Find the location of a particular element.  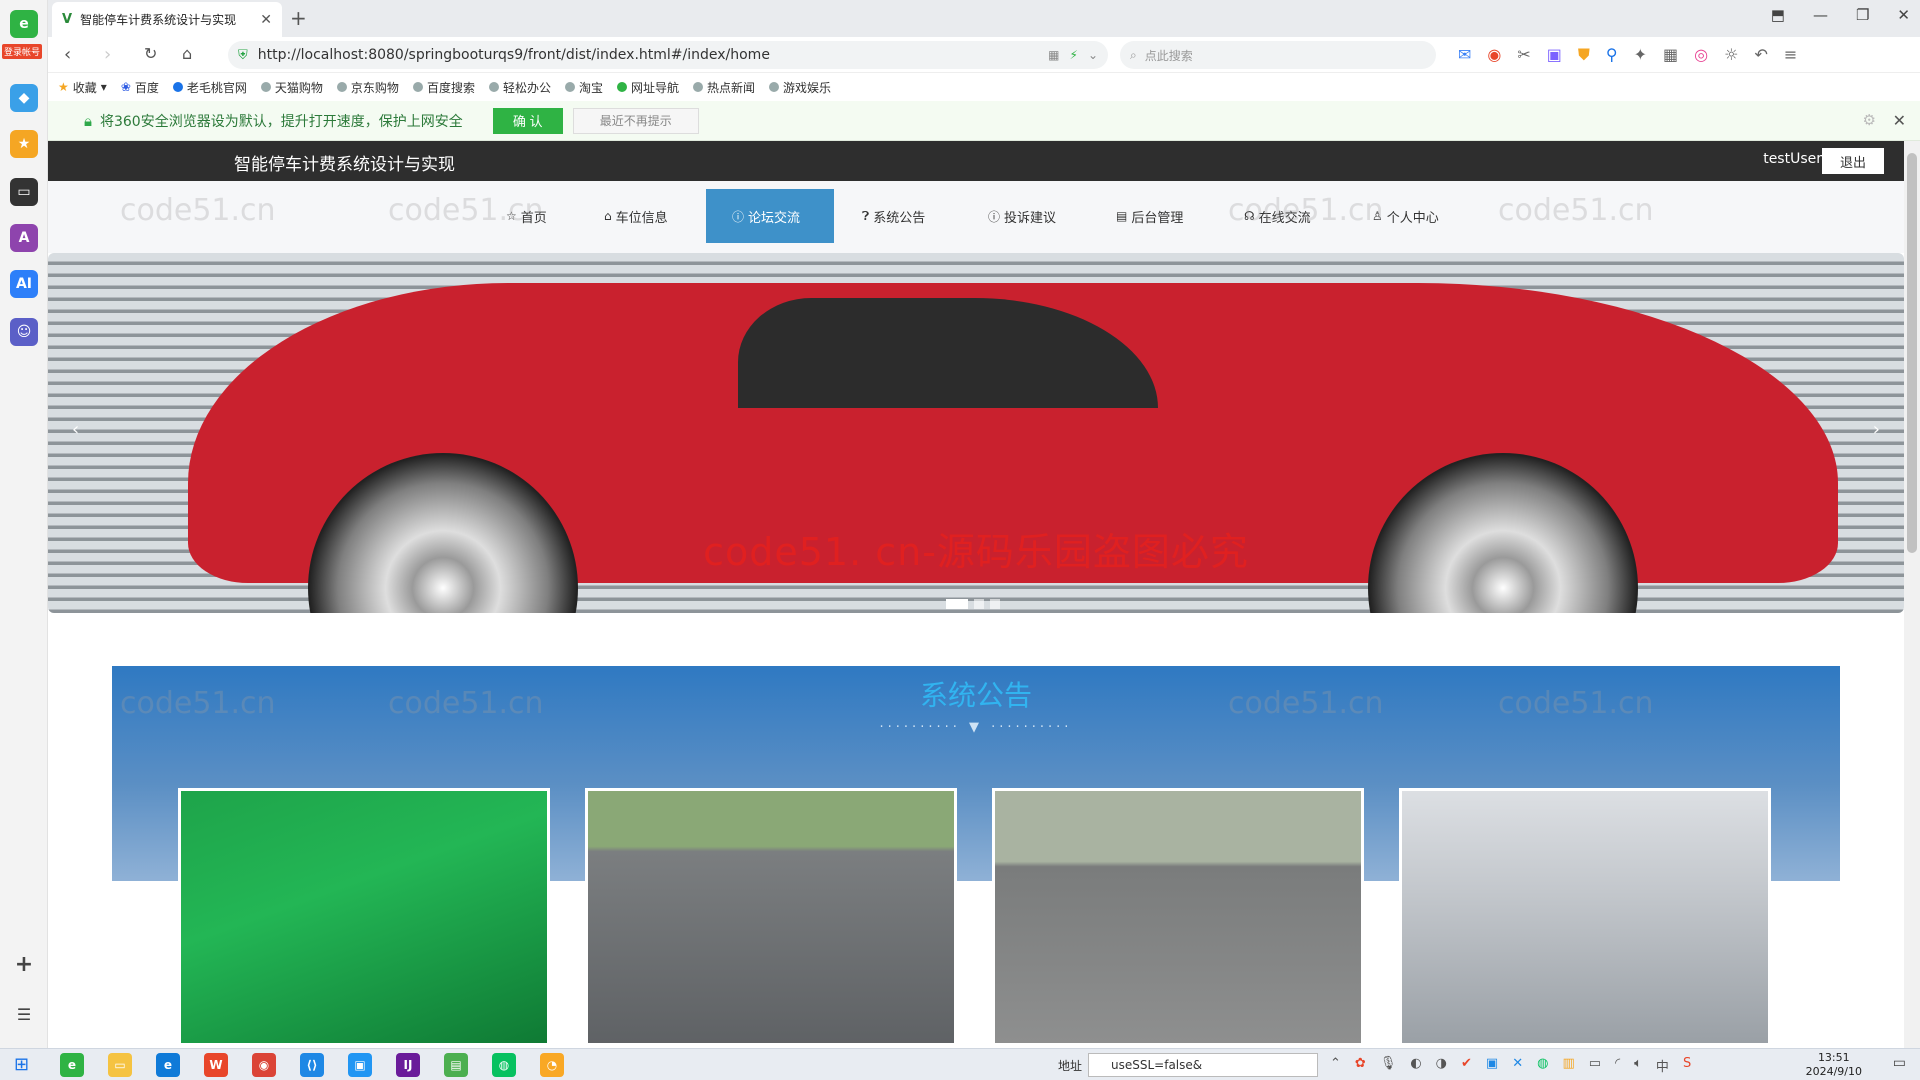

ime-indicator: 中 is located at coordinates (1662, 1065).